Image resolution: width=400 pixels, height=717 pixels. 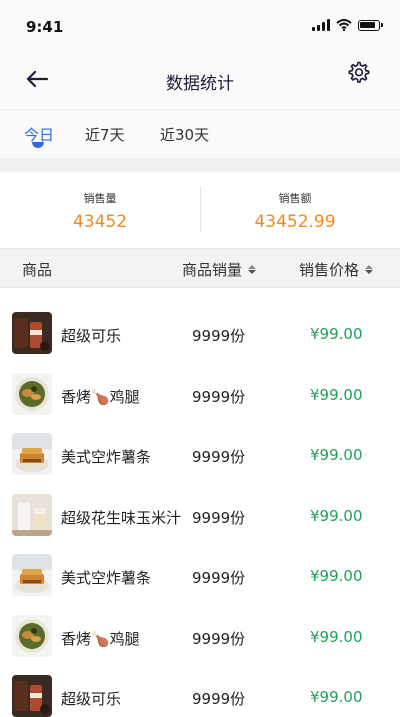 What do you see at coordinates (32, 696) in the screenshot?
I see `product-image` at bounding box center [32, 696].